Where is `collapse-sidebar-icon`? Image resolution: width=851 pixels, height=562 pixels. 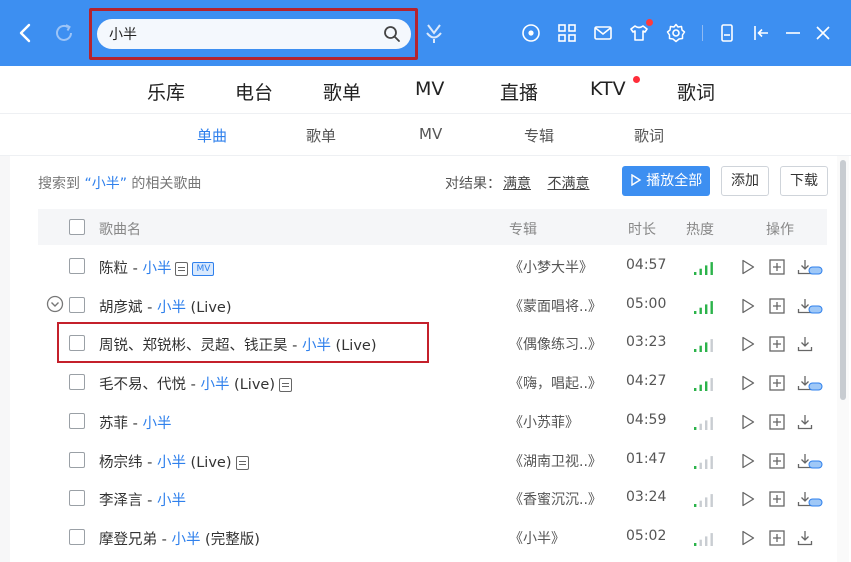
collapse-sidebar-icon is located at coordinates (761, 33).